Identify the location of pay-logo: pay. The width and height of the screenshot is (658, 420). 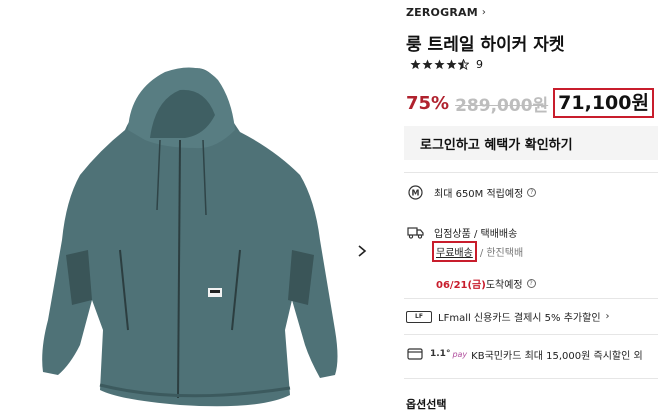
(460, 354).